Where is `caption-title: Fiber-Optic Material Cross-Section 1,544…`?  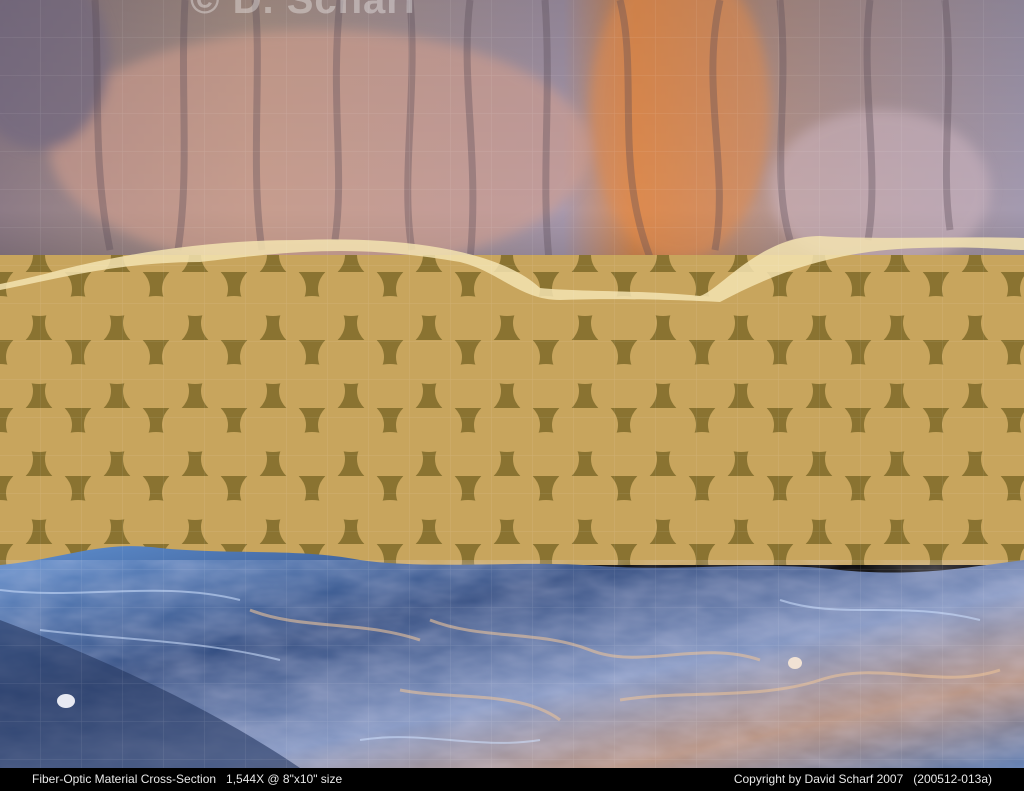
caption-title: Fiber-Optic Material Cross-Section 1,544… is located at coordinates (187, 779).